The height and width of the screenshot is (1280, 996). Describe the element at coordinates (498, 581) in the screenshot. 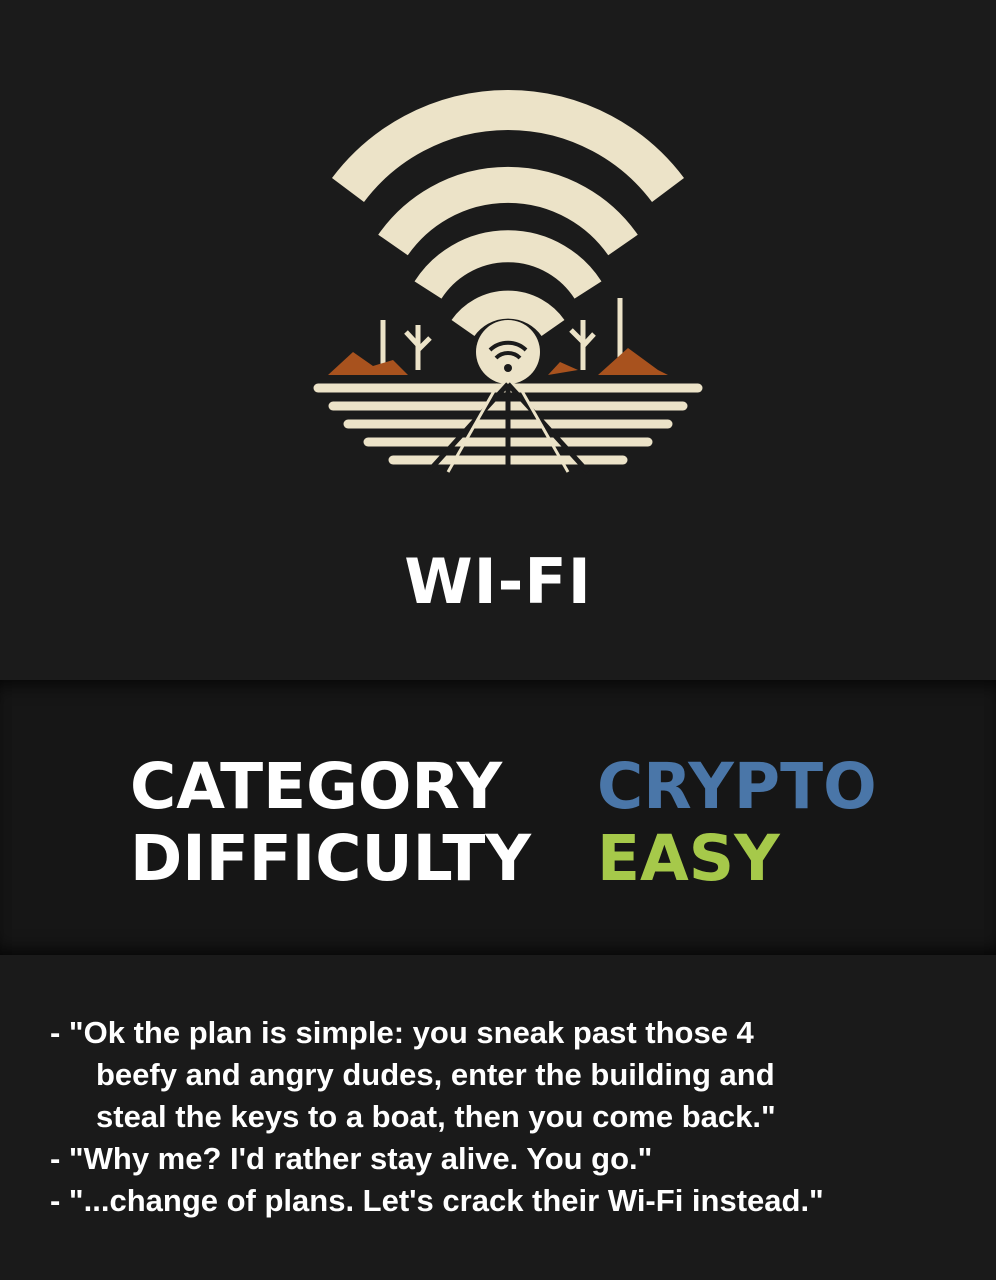

I see `challenge-title: WI-FI` at that location.